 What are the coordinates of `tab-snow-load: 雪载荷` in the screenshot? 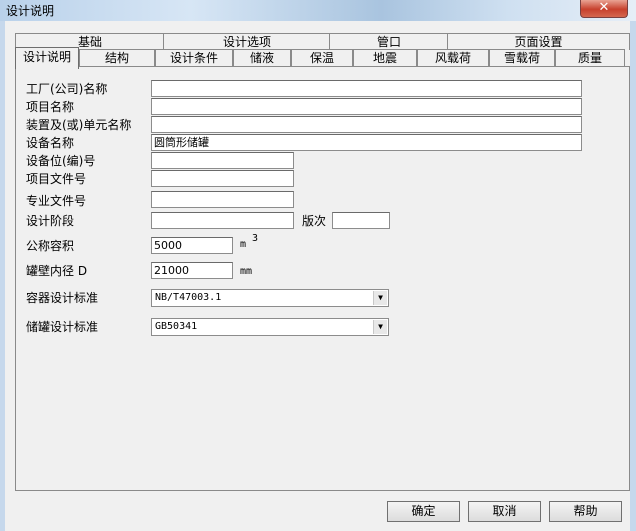 It's located at (522, 58).